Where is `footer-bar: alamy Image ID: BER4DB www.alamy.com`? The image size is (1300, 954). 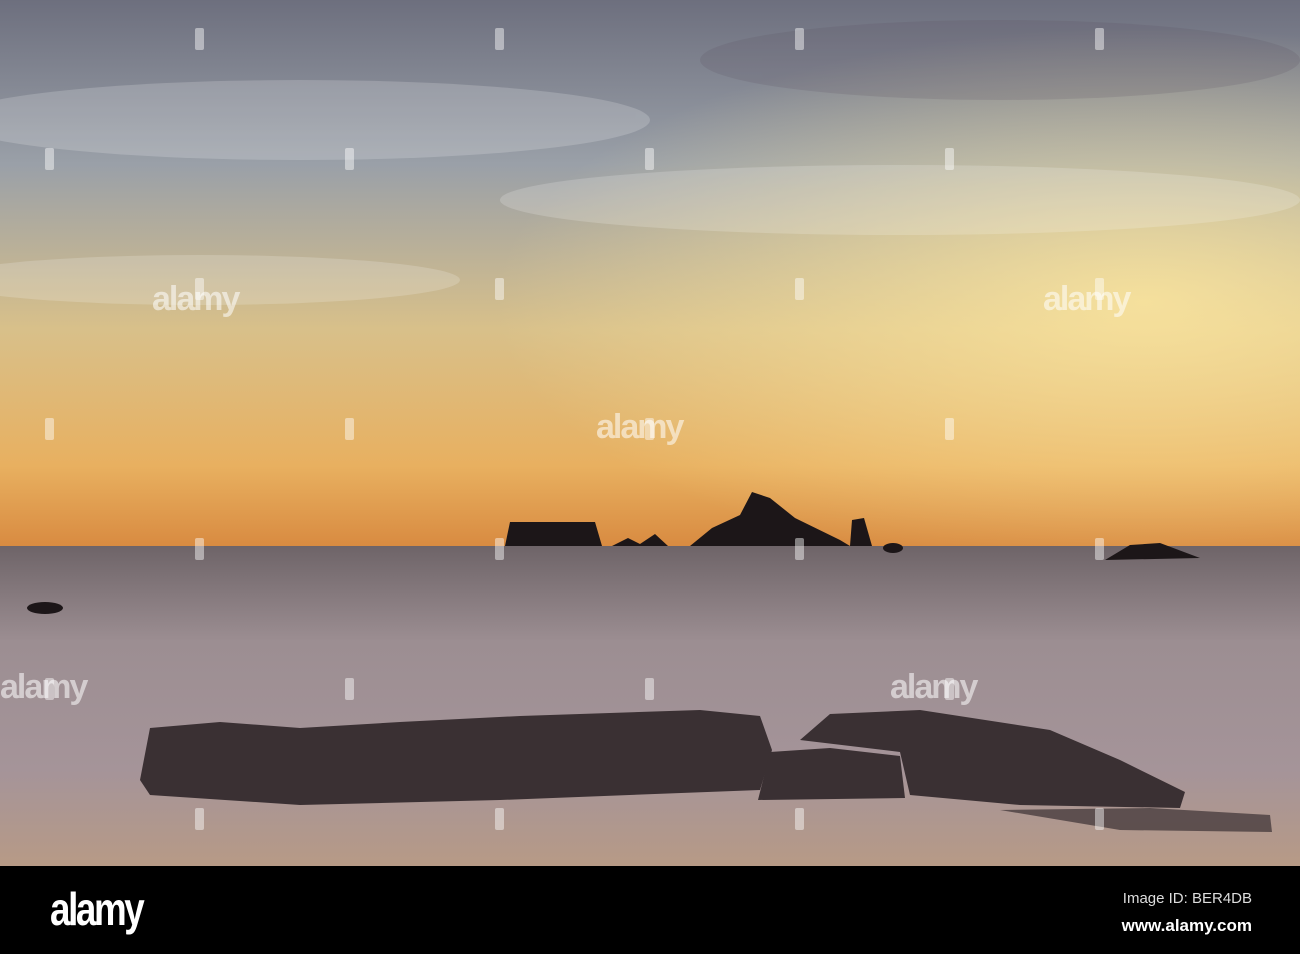 footer-bar: alamy Image ID: BER4DB www.alamy.com is located at coordinates (650, 910).